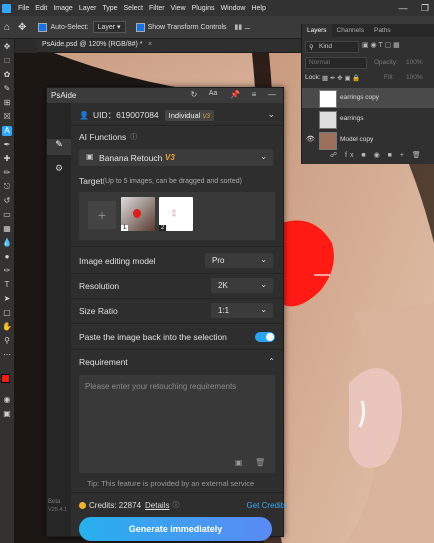  I want to click on paste-back-toggle, so click(265, 337).